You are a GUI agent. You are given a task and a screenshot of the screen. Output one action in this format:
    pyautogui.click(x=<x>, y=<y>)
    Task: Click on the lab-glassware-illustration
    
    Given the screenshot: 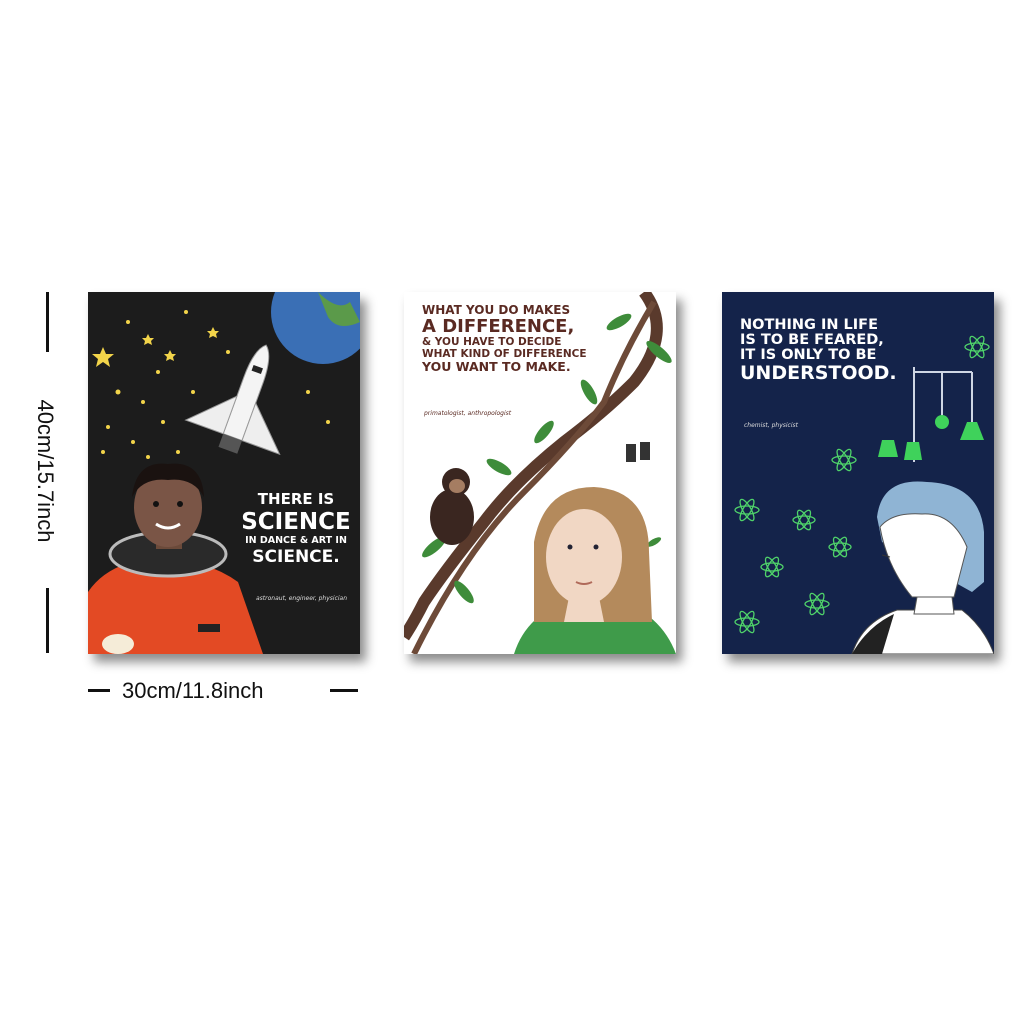 What is the action you would take?
    pyautogui.click(x=943, y=414)
    